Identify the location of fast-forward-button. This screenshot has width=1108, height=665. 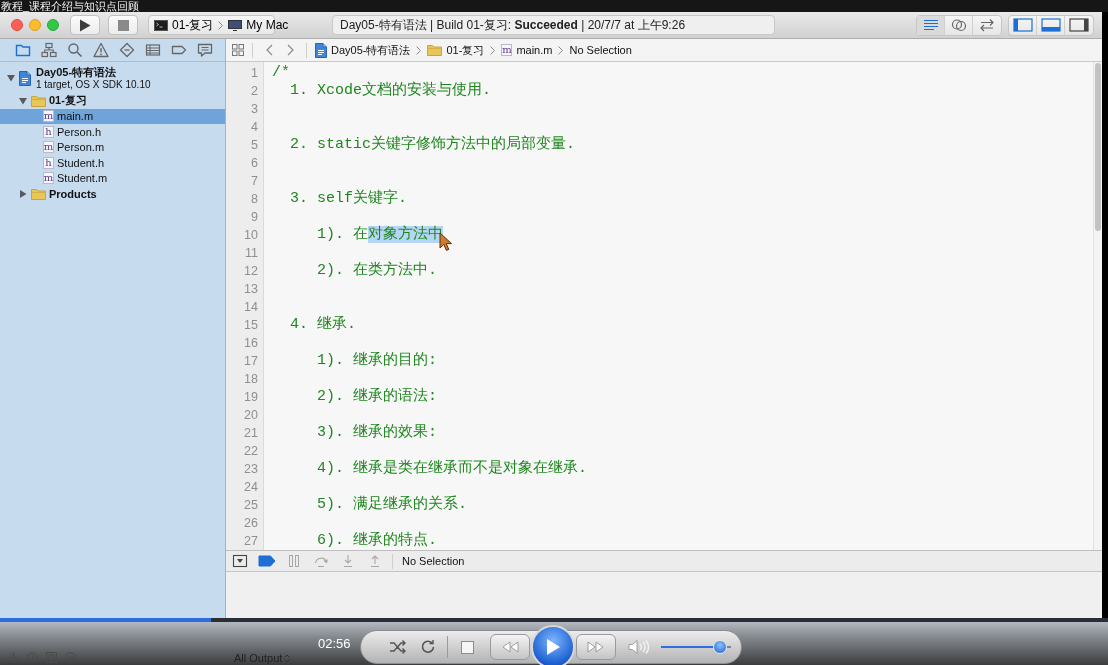
(596, 647).